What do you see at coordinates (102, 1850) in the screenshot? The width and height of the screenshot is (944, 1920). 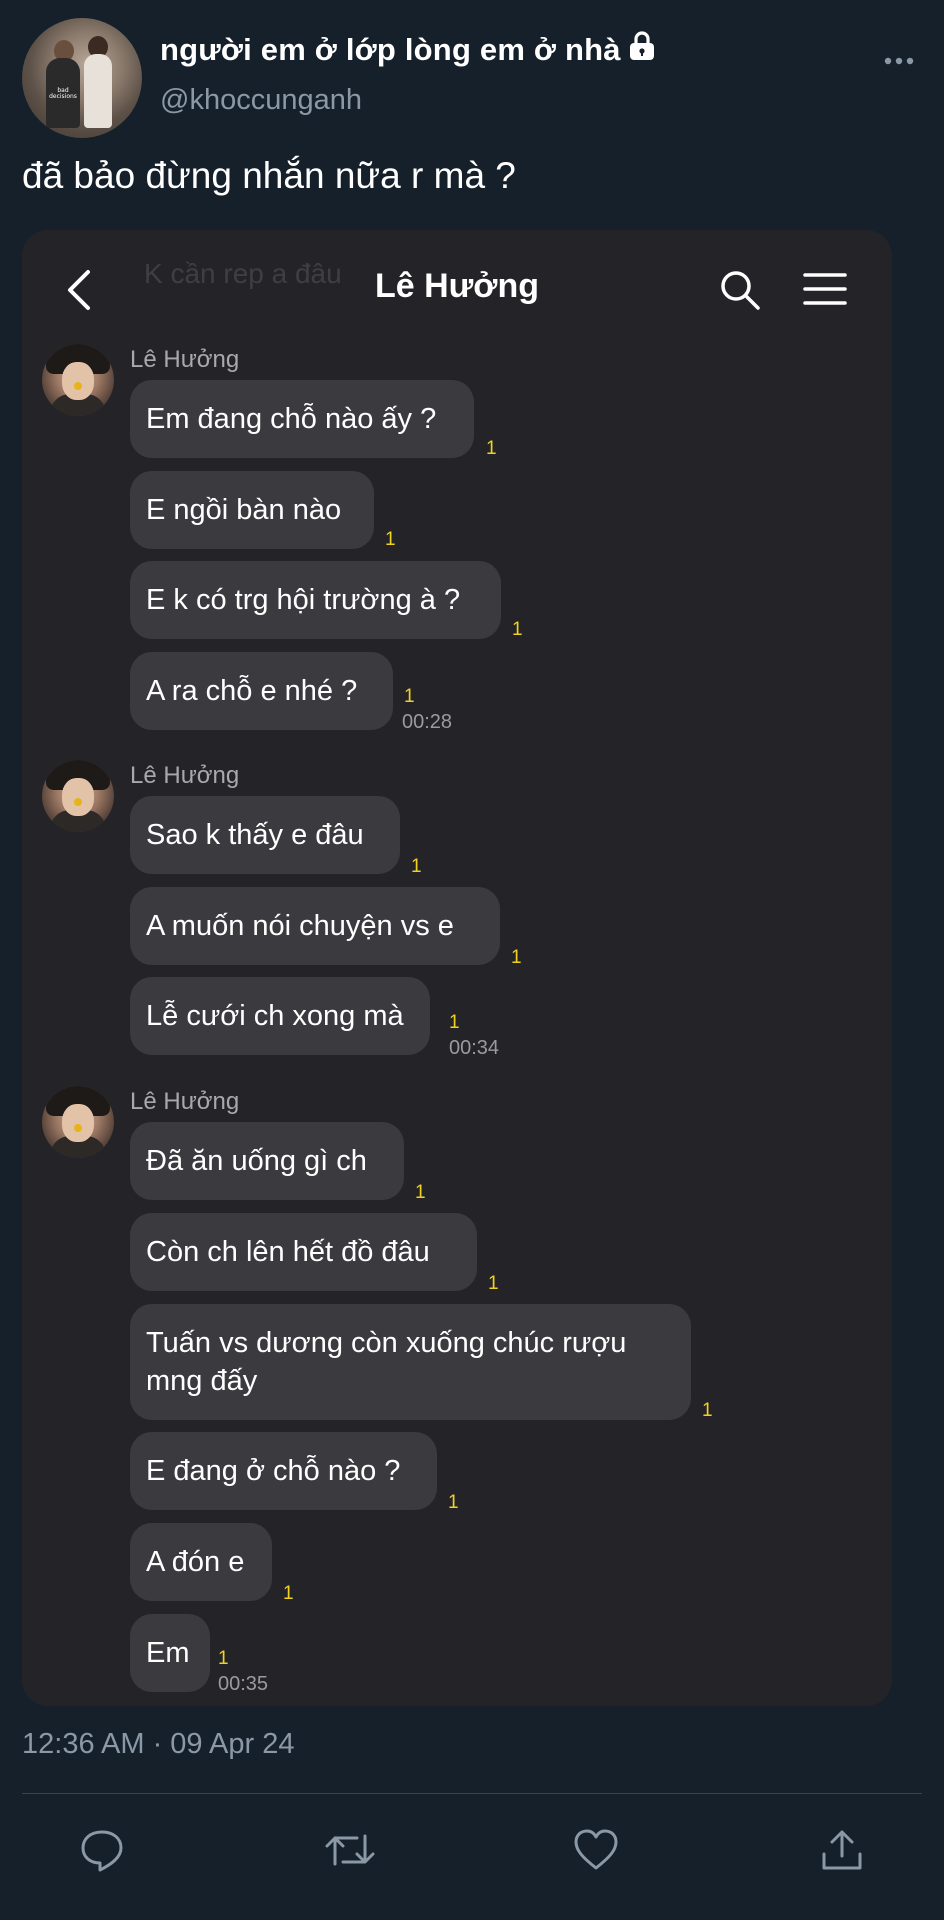 I see `reply-icon` at bounding box center [102, 1850].